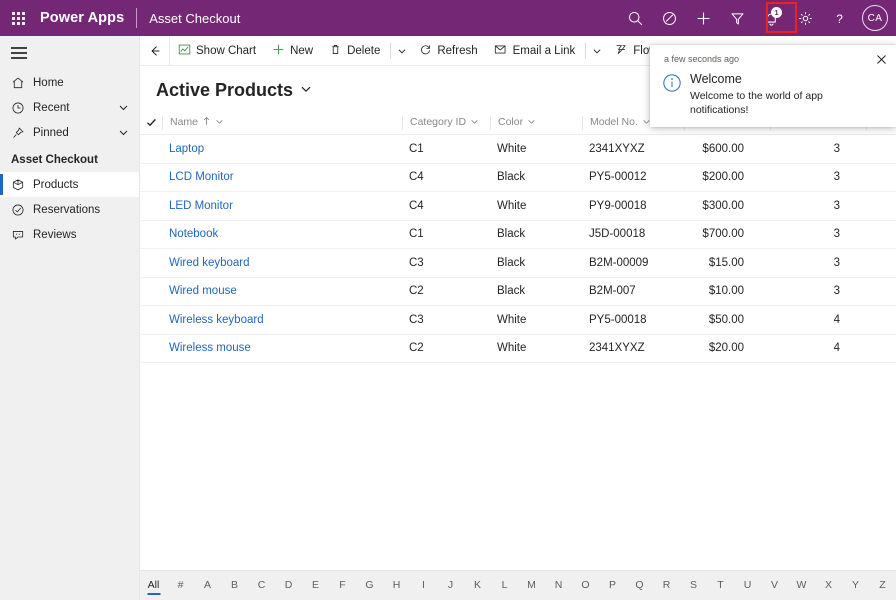 The width and height of the screenshot is (896, 600). Describe the element at coordinates (558, 586) in the screenshot. I see `alpha-filter-n: N` at that location.